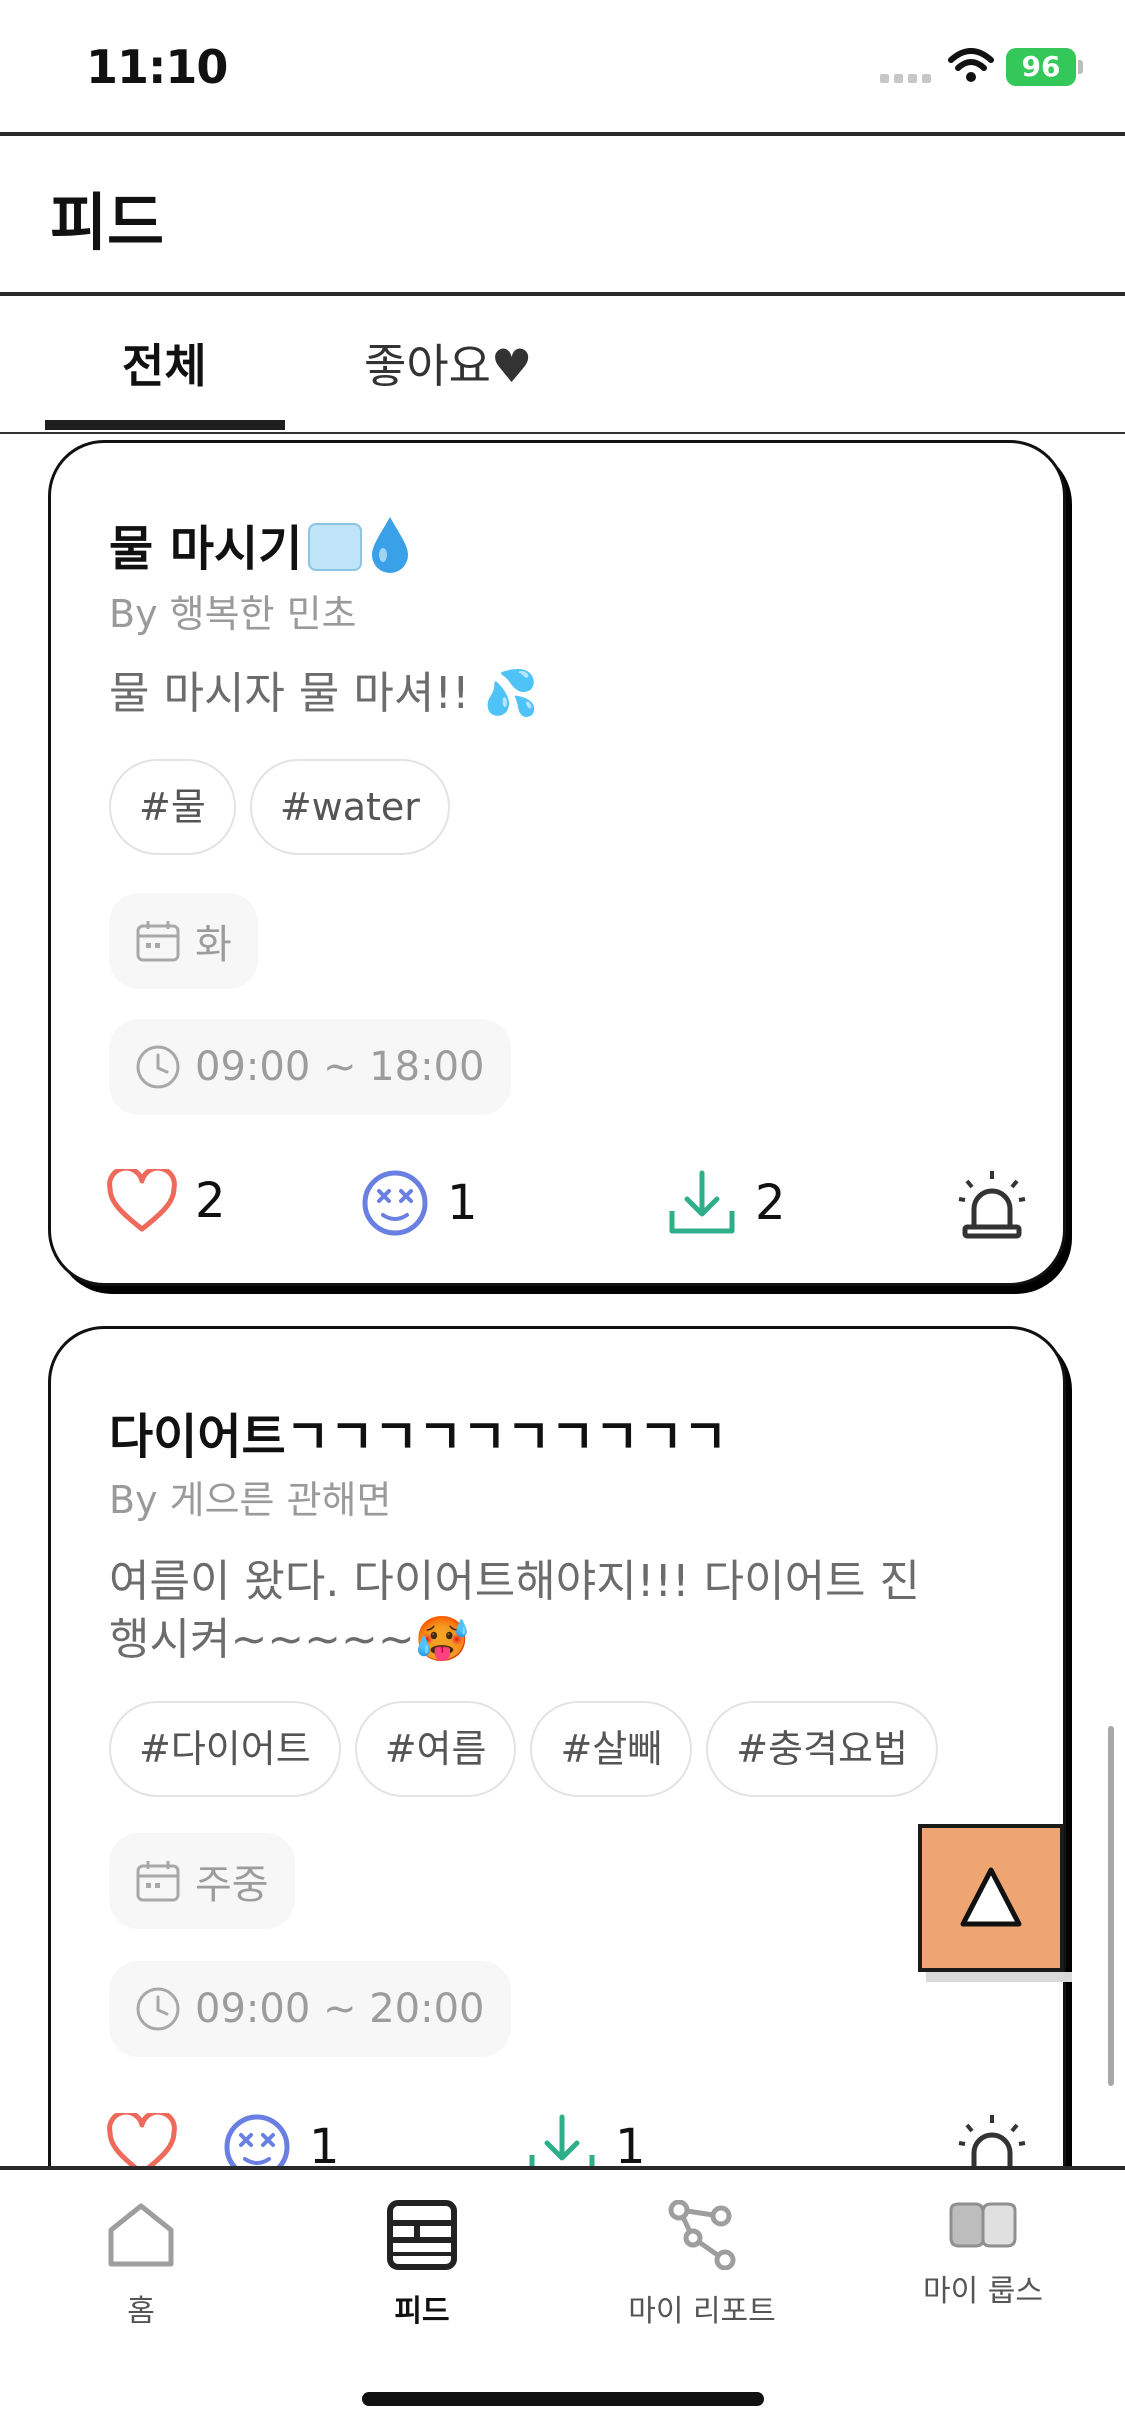  I want to click on nav-my-report: 마이 리포트, so click(702, 2264).